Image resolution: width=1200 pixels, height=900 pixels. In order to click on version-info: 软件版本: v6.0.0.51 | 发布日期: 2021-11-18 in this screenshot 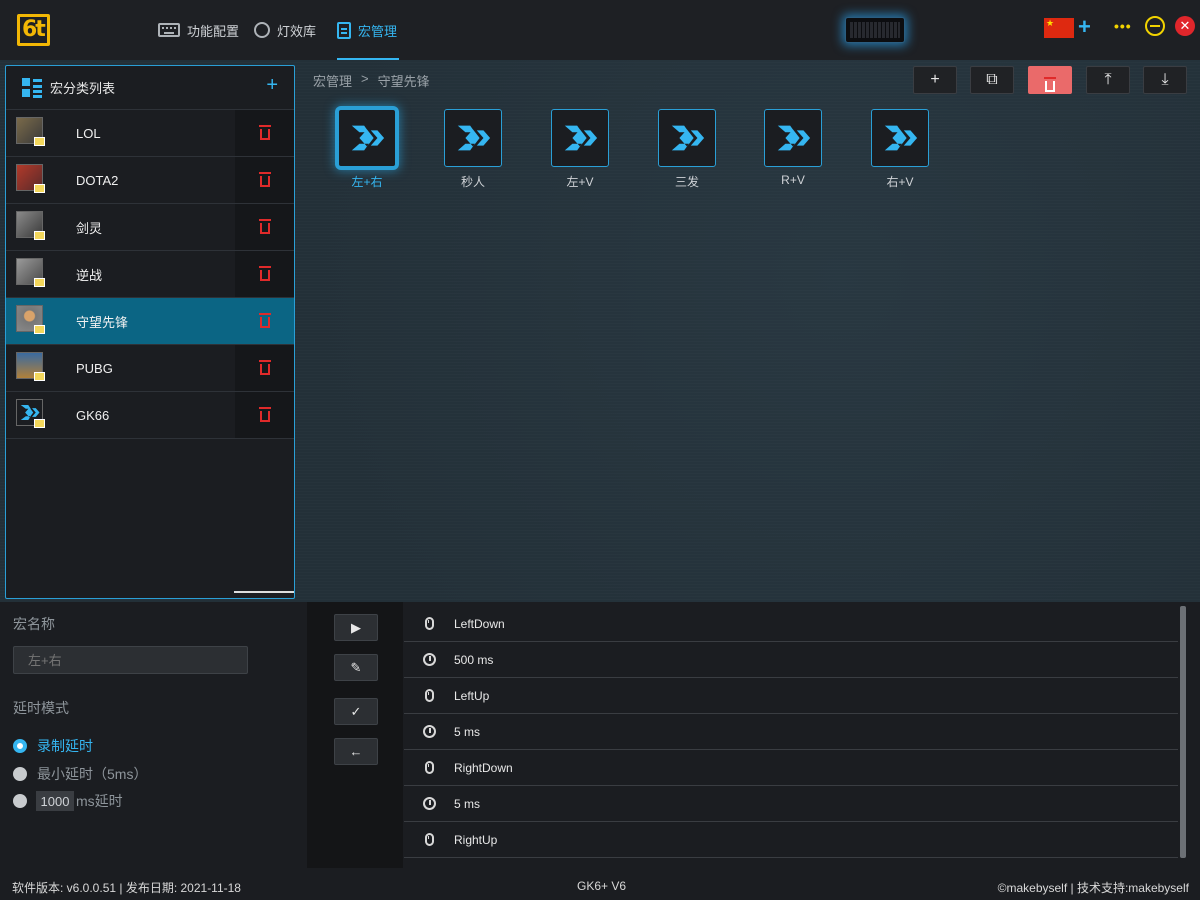, I will do `click(126, 888)`.